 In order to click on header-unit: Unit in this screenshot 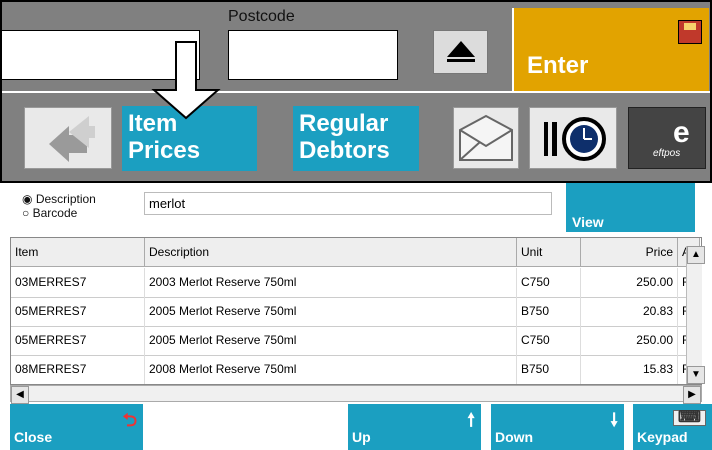, I will do `click(549, 252)`.